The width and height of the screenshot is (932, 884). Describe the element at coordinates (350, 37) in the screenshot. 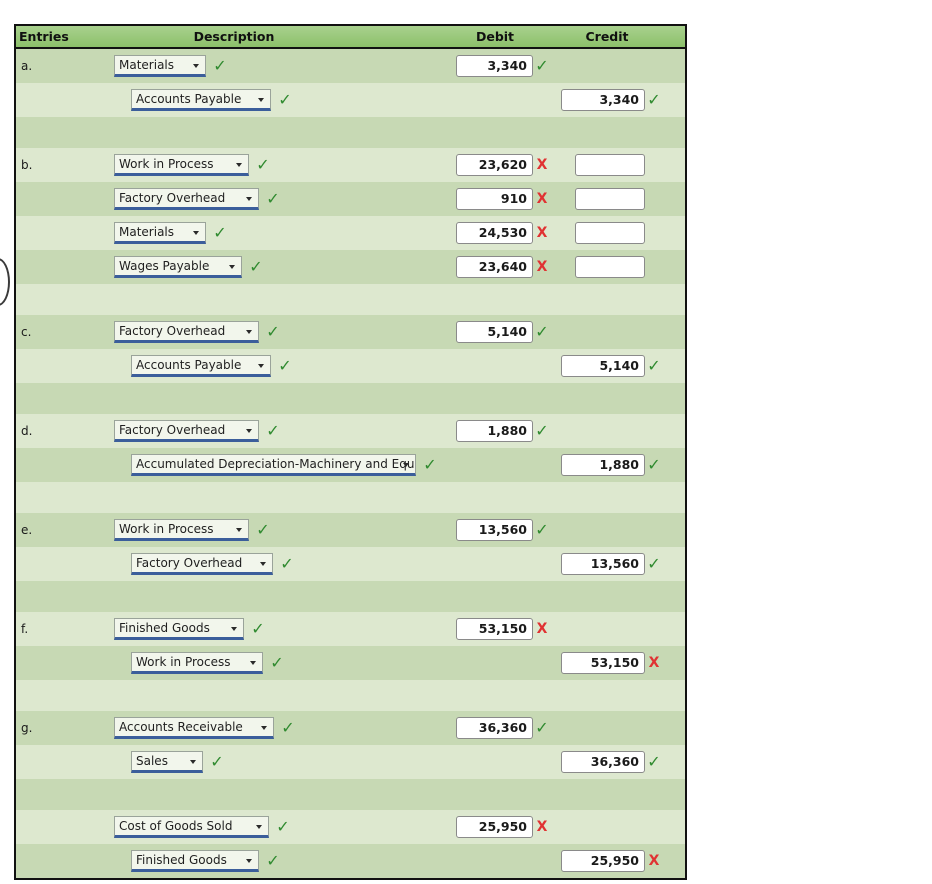

I see `table-header-row: Entries Description Debit Credit` at that location.